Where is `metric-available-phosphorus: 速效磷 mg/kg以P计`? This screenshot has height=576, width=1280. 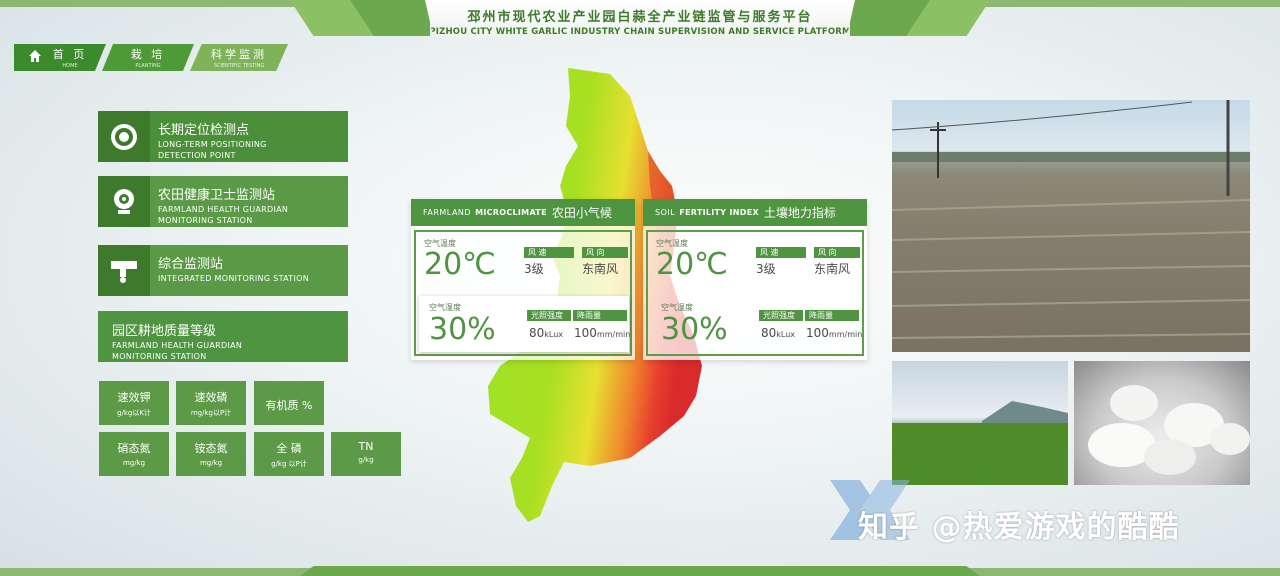 metric-available-phosphorus: 速效磷 mg/kg以P计 is located at coordinates (211, 403).